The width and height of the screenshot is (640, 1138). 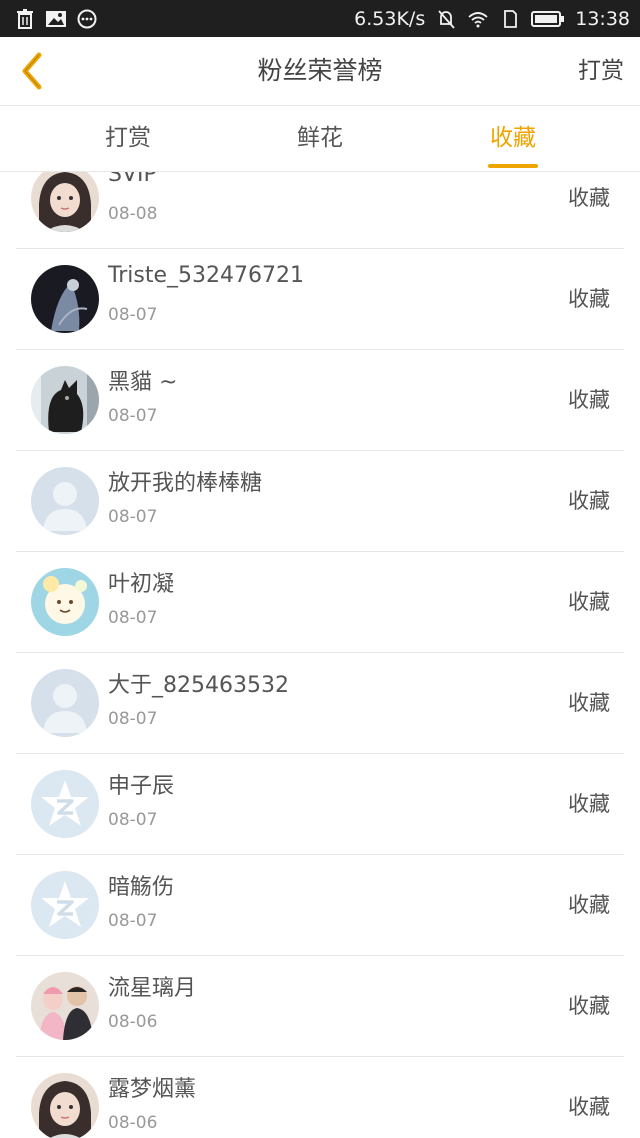 I want to click on photo-dark-avatar-image, so click(x=65, y=299).